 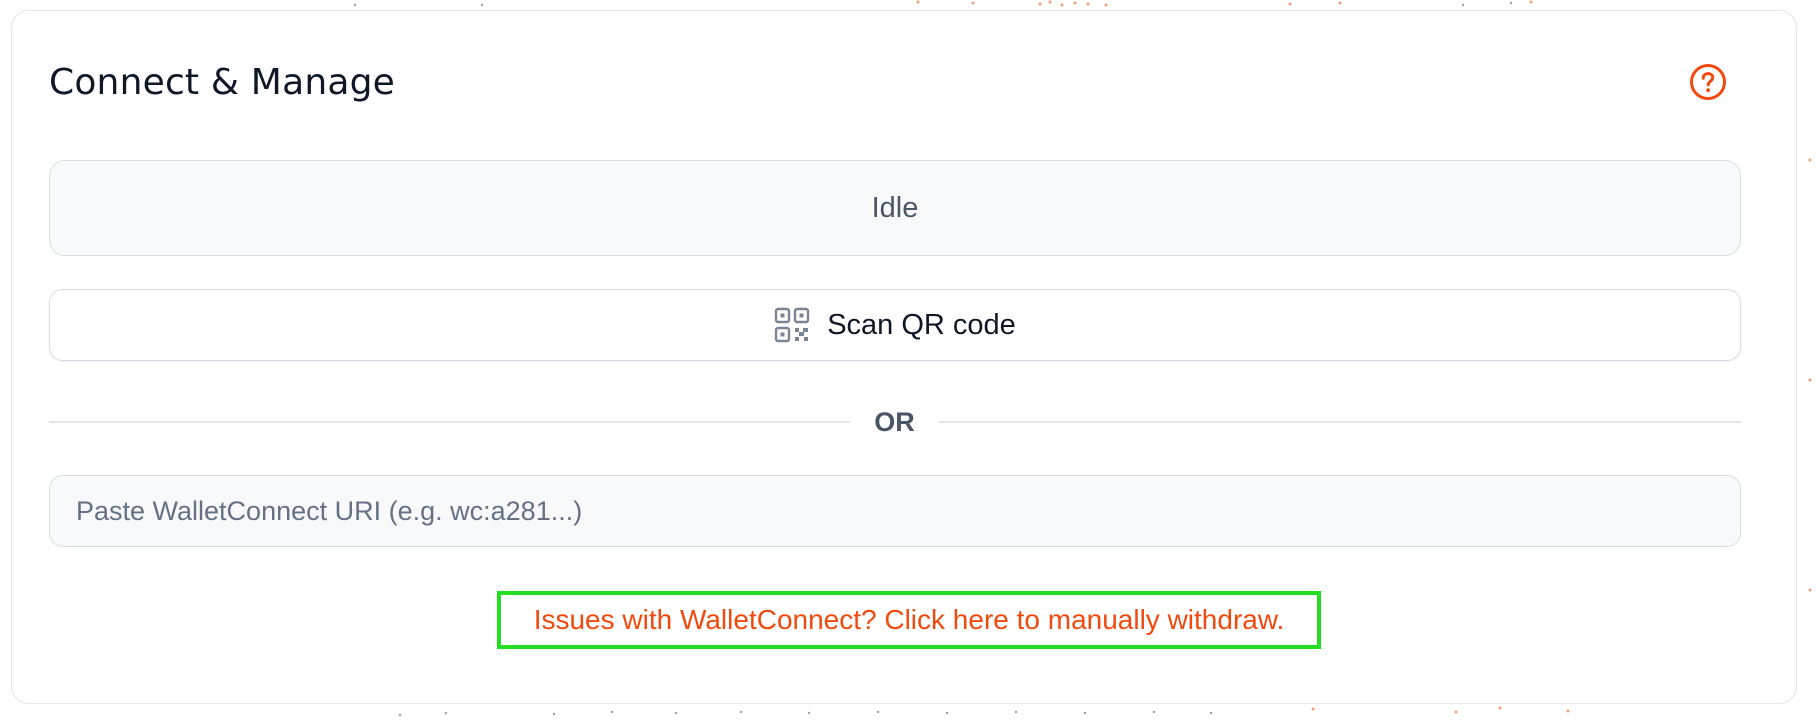 I want to click on scan-qr-button: Scan QR code, so click(x=895, y=325).